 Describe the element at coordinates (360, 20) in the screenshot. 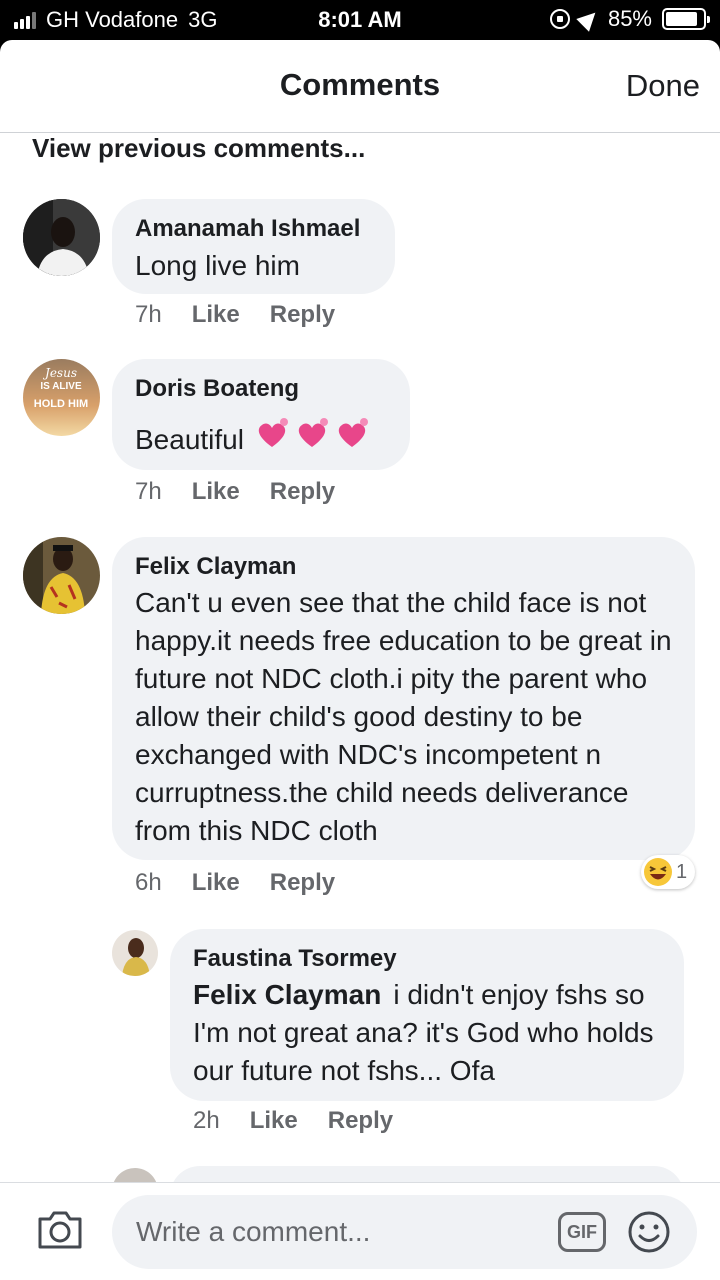

I see `status-bar: GH Vodafone 3G 8:01 AM 85%` at that location.